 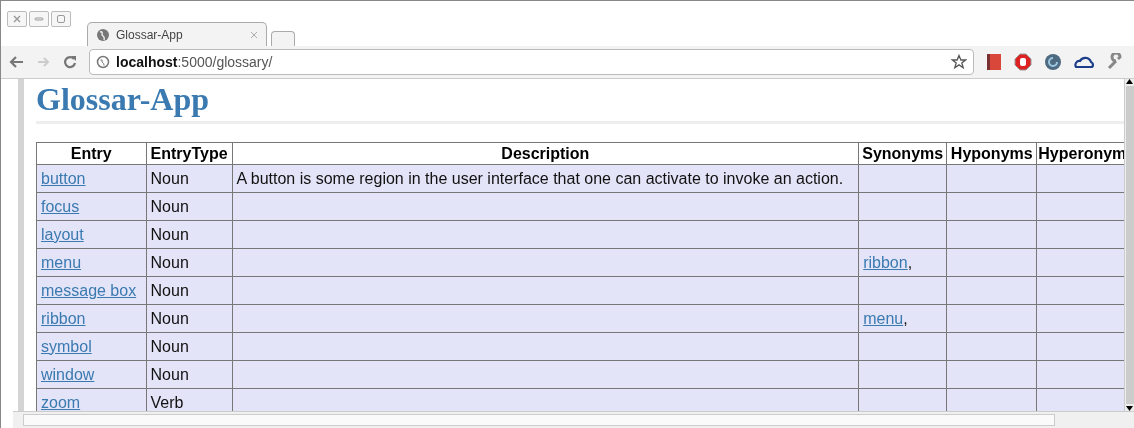 I want to click on close-tab-icon, so click(x=254, y=34).